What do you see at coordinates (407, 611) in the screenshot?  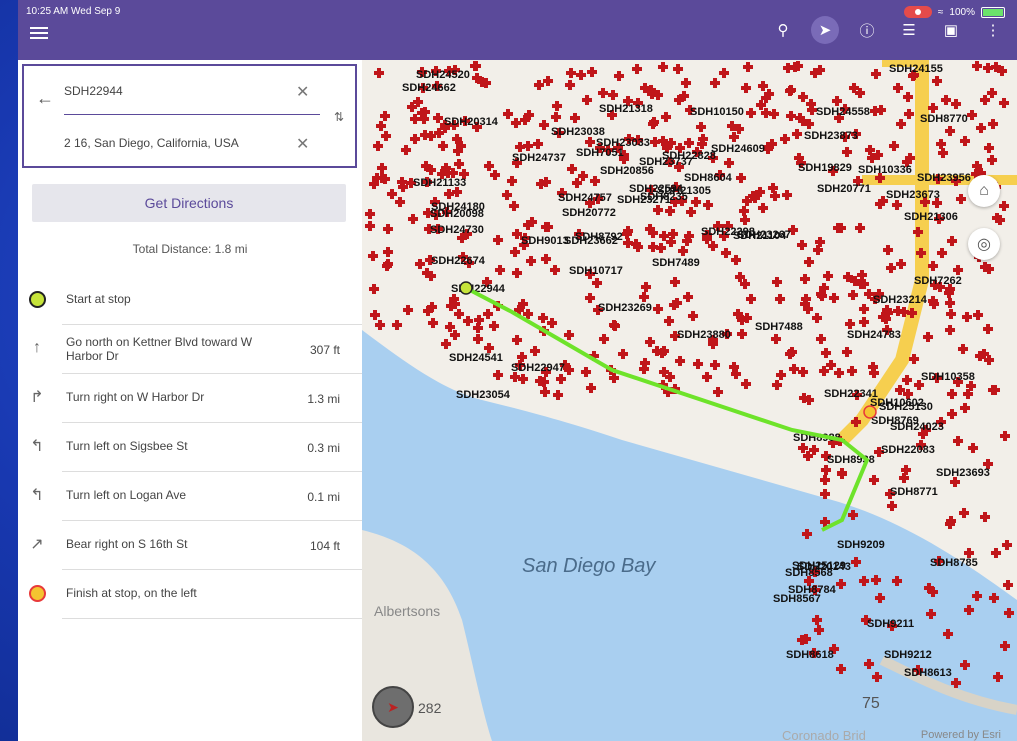 I see `place-label: Albertsons` at bounding box center [407, 611].